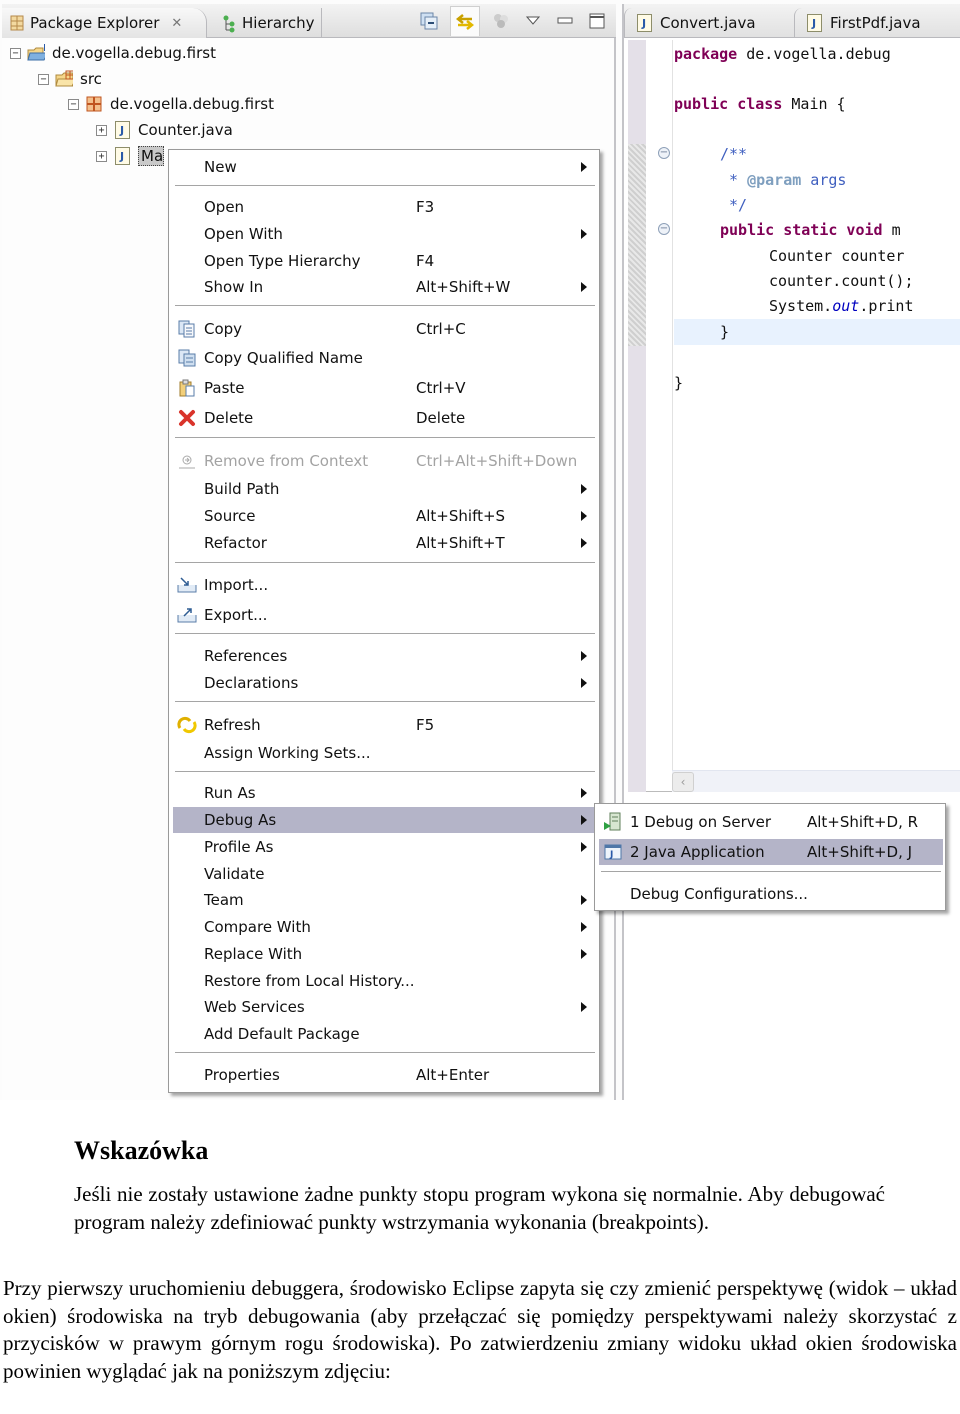 This screenshot has width=960, height=1414. What do you see at coordinates (104, 23) in the screenshot?
I see `tab-package-explorer: Package Explorer ✕` at bounding box center [104, 23].